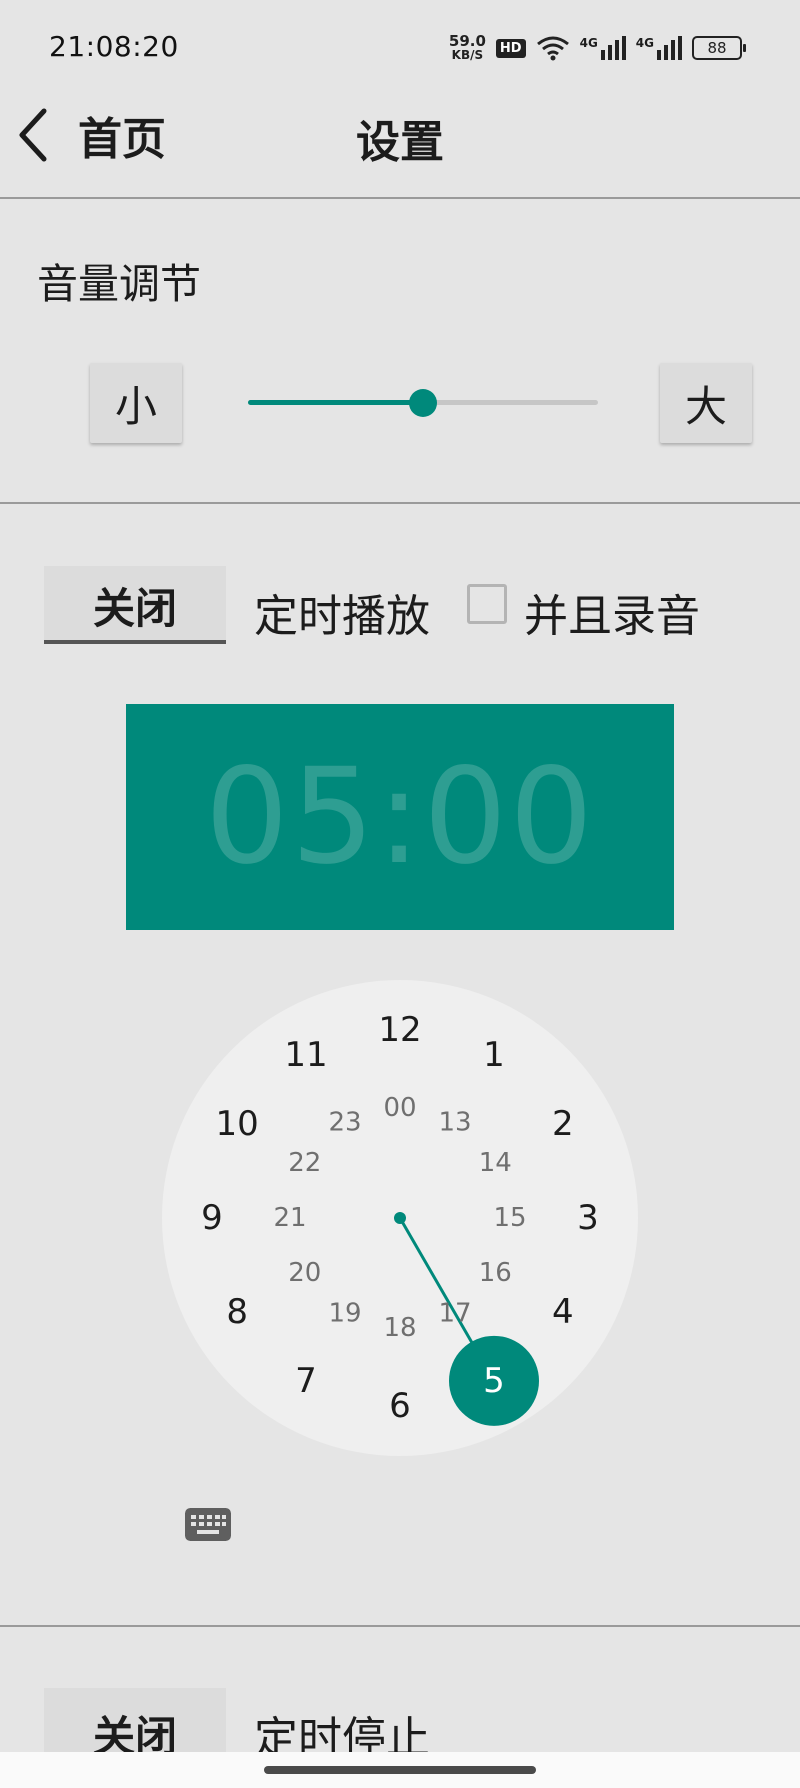 This screenshot has height=1788, width=800. What do you see at coordinates (400, 198) in the screenshot?
I see `header-divider` at bounding box center [400, 198].